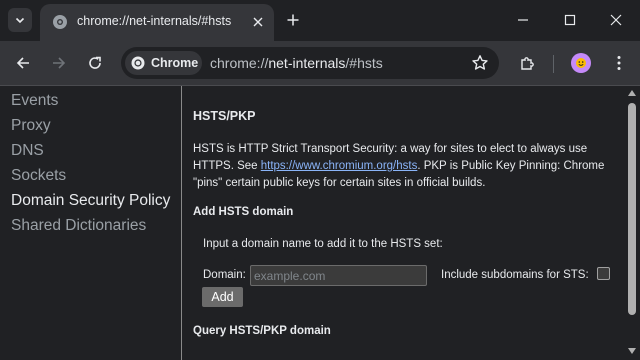  Describe the element at coordinates (154, 21) in the screenshot. I see `tab-title: chrome://net-internals/#hsts` at that location.